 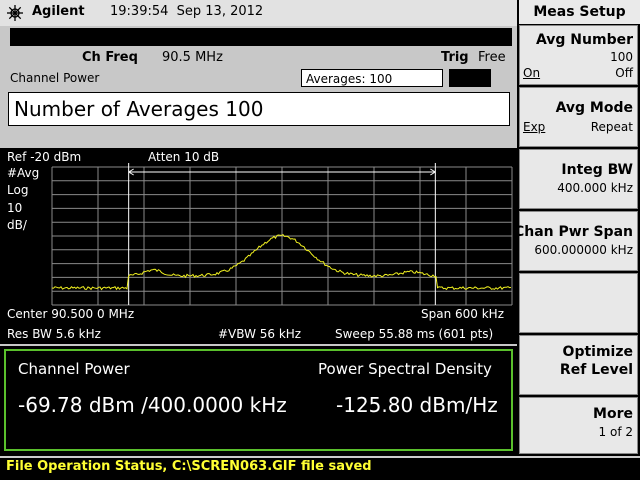 I want to click on integ-bw-label: Integ BW, so click(x=597, y=170).